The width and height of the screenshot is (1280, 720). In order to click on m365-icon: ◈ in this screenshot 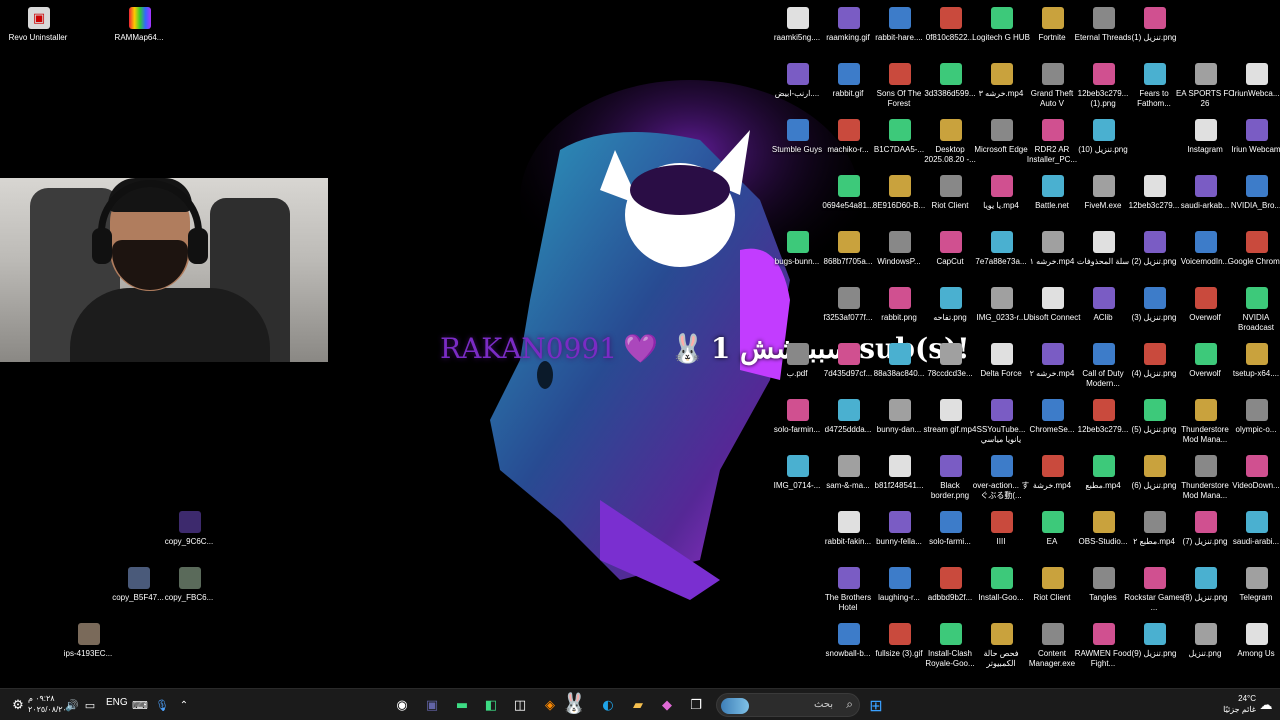, I will do `click(550, 705)`.